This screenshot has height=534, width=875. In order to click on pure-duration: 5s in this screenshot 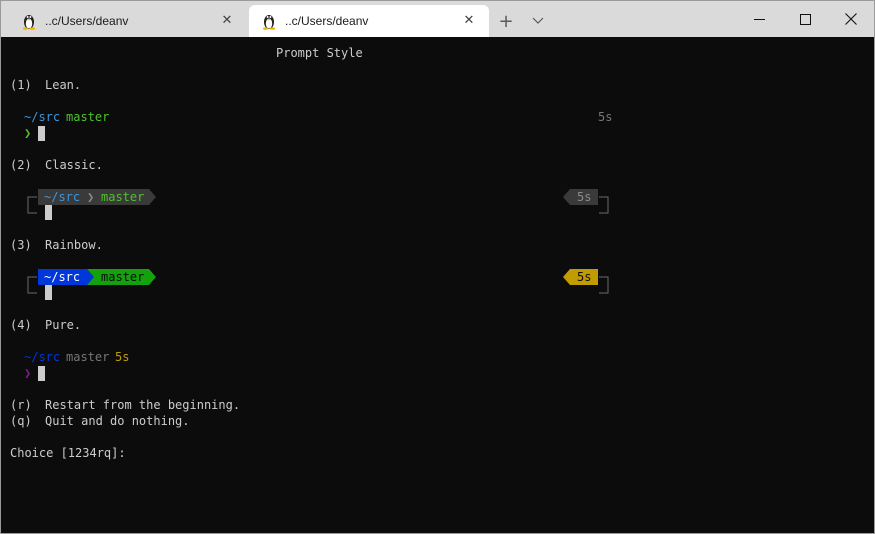, I will do `click(122, 357)`.